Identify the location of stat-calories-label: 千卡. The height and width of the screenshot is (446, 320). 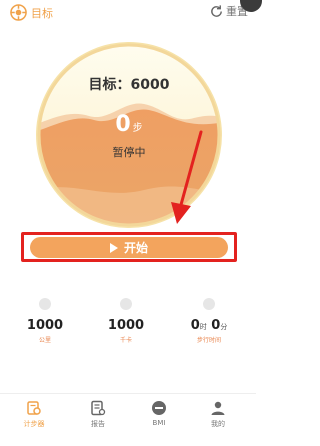
(125, 340).